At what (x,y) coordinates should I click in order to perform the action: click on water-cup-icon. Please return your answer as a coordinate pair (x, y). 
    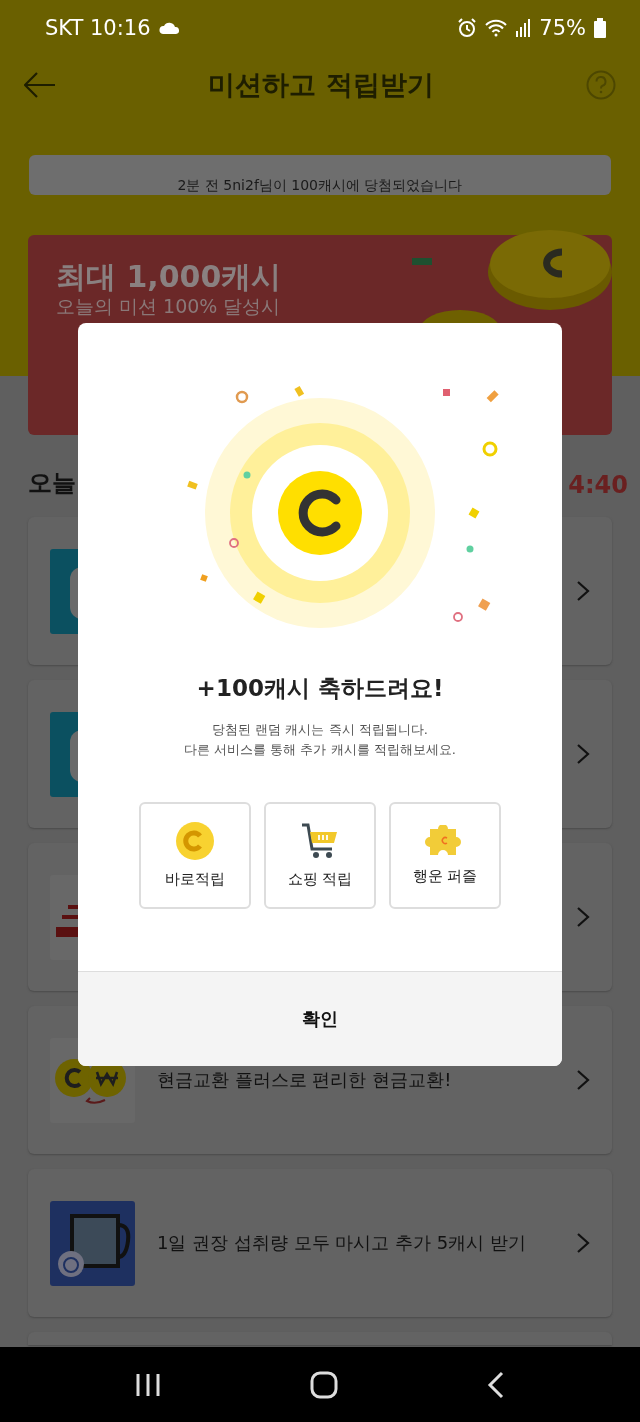
    Looking at the image, I should click on (92, 1243).